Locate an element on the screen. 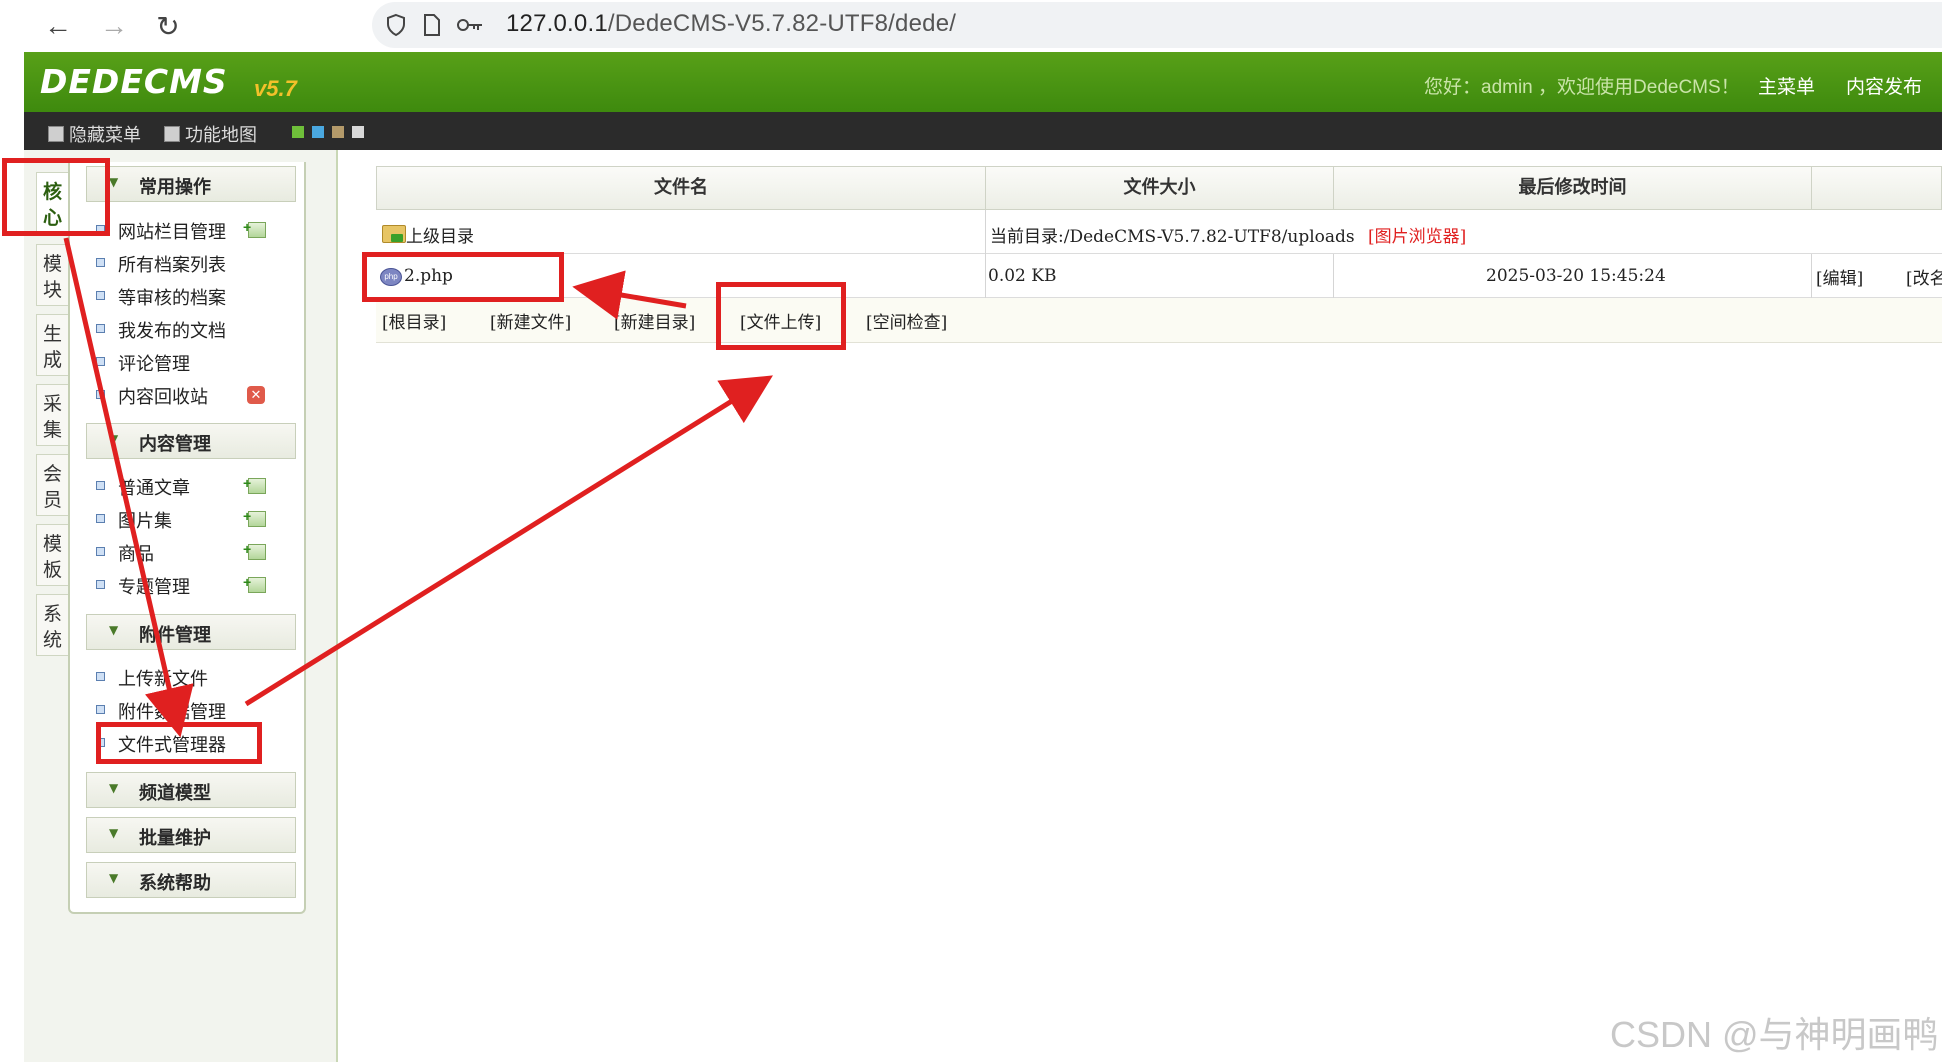  arrow-upload-to-php is located at coordinates (629, 295).